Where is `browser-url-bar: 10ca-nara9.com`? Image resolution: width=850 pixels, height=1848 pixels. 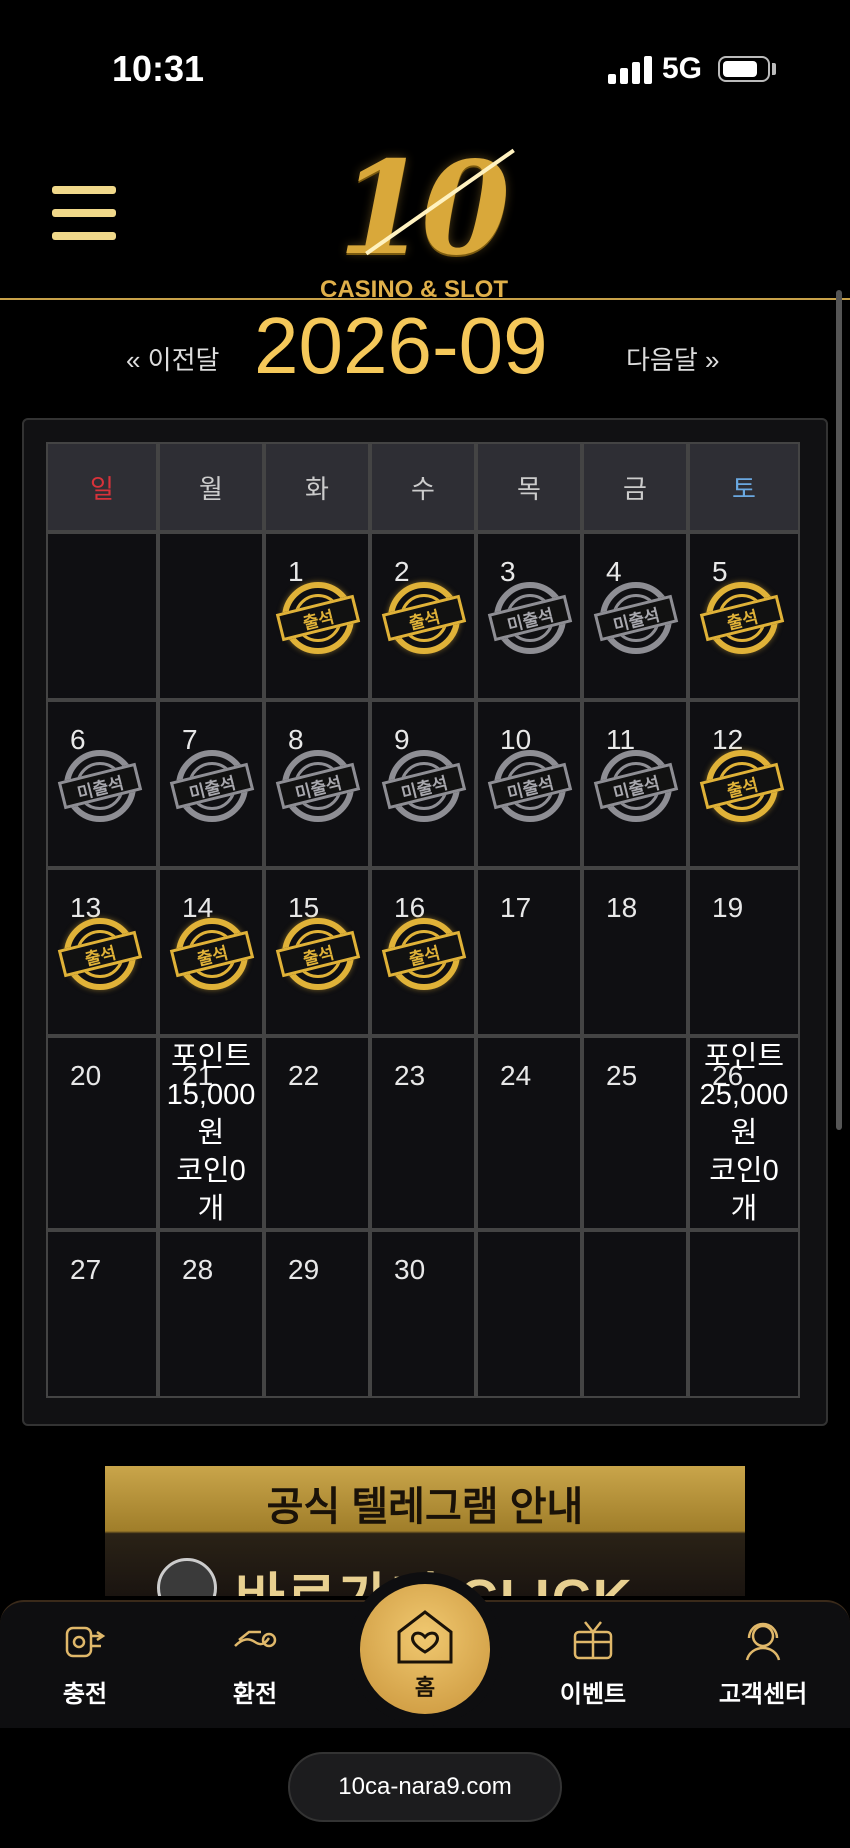 browser-url-bar: 10ca-nara9.com is located at coordinates (425, 1787).